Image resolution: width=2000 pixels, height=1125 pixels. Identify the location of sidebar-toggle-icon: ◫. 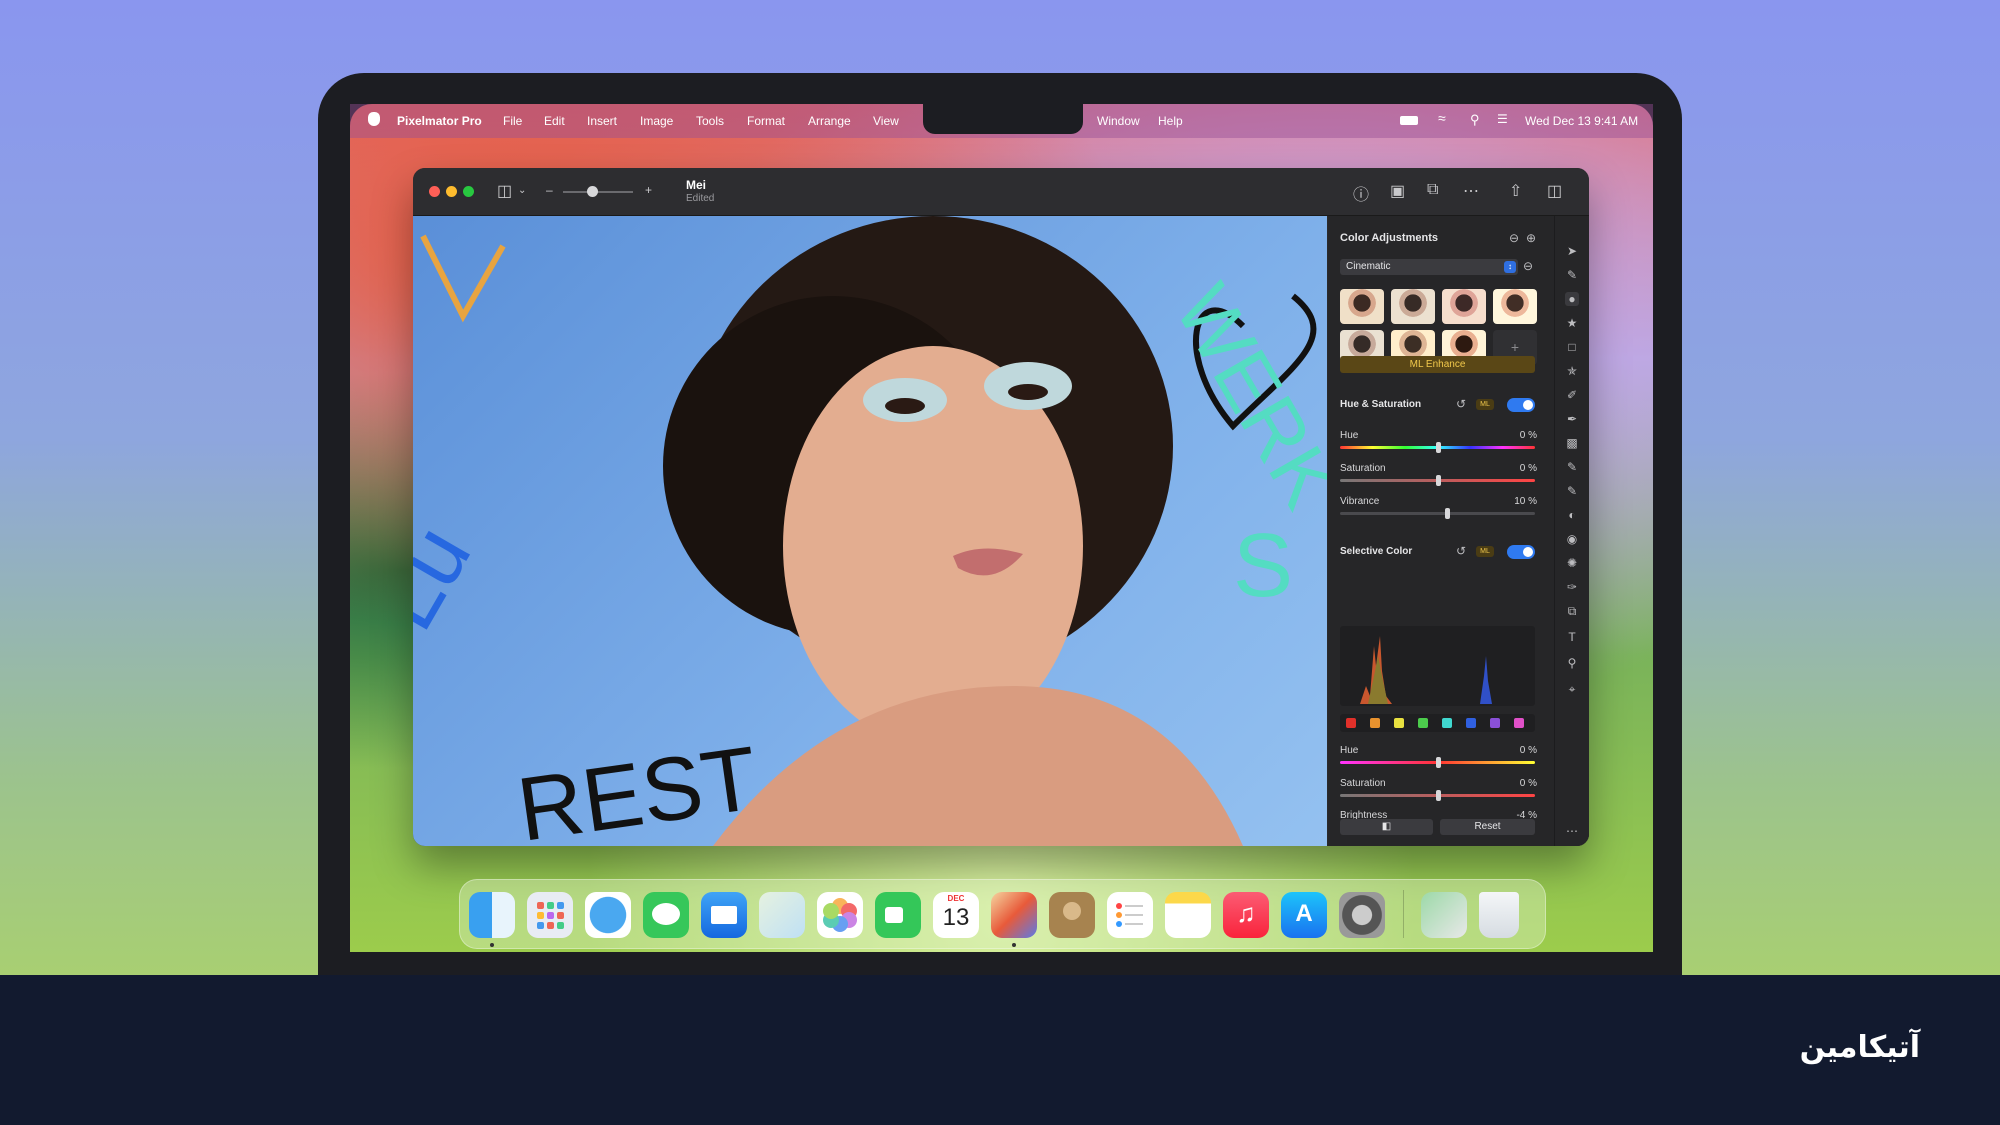
(504, 191).